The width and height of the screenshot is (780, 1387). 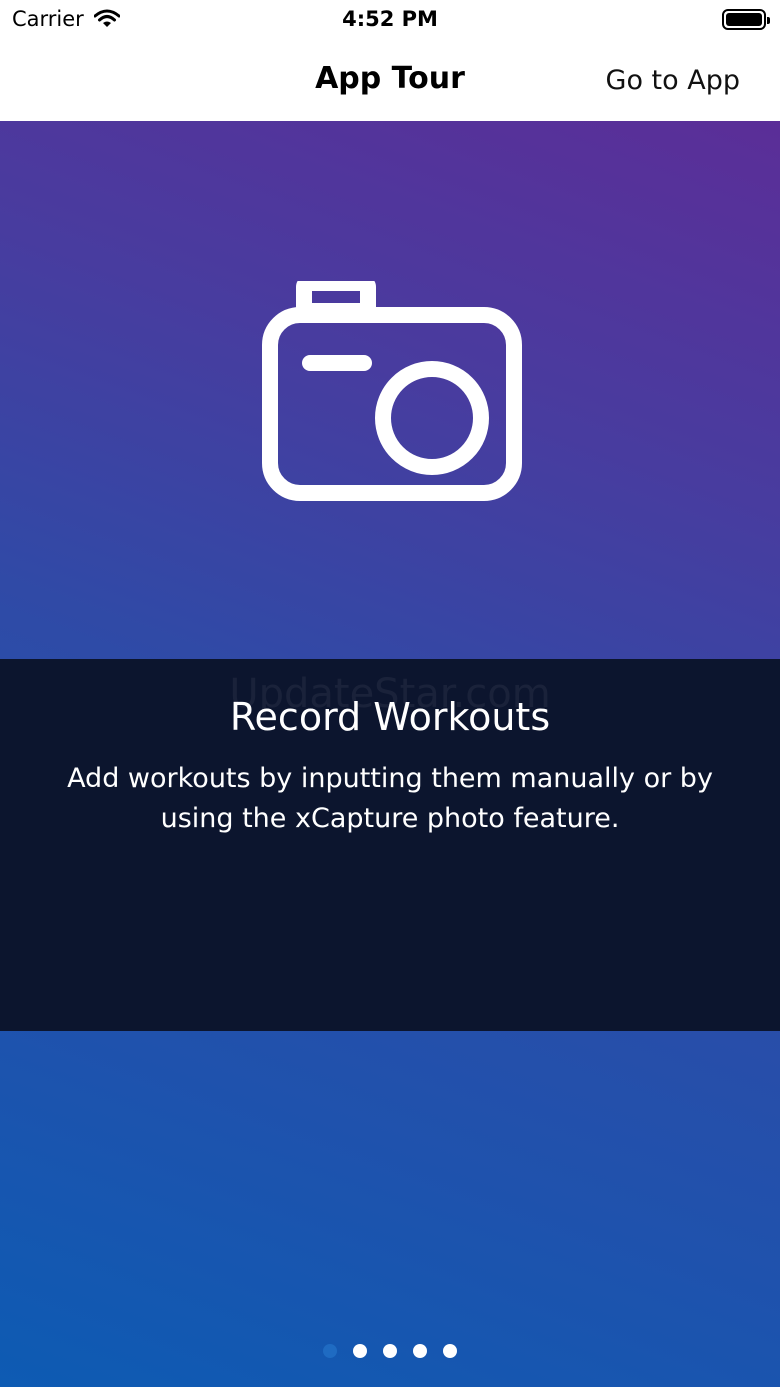 I want to click on battery-fill, so click(x=744, y=19).